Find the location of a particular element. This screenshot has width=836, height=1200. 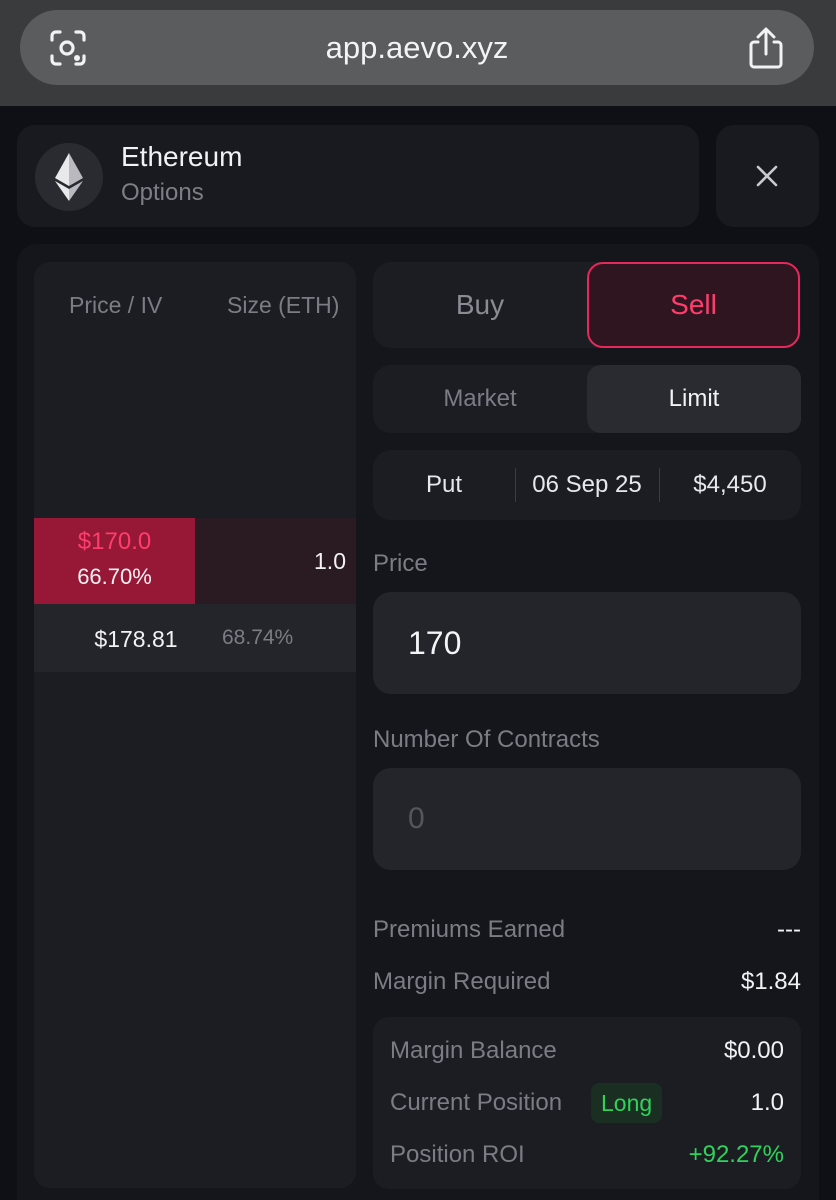

position-roi-label: Position ROI is located at coordinates (457, 1154).